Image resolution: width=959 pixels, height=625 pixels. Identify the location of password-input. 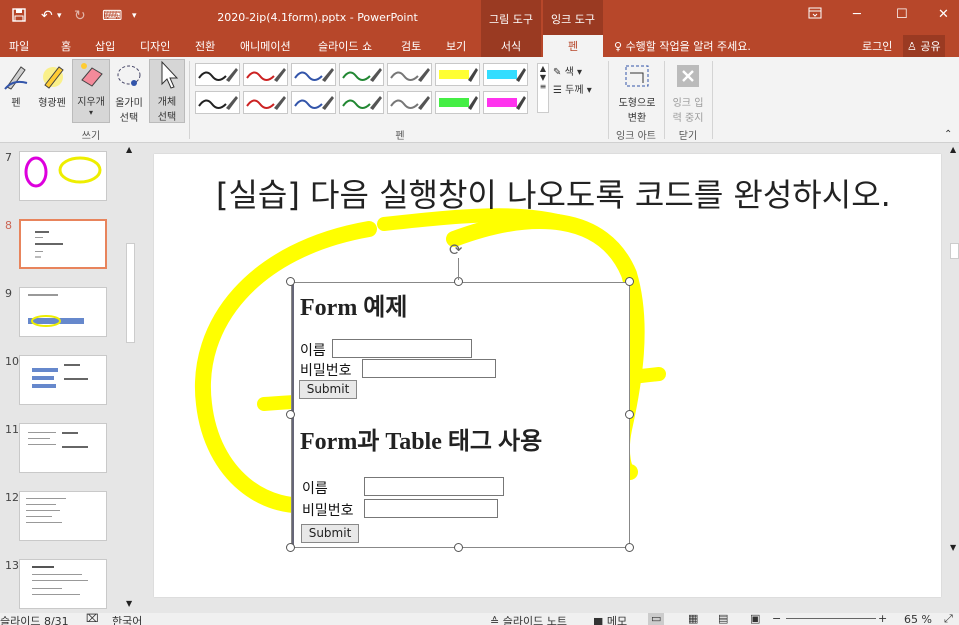
(429, 368).